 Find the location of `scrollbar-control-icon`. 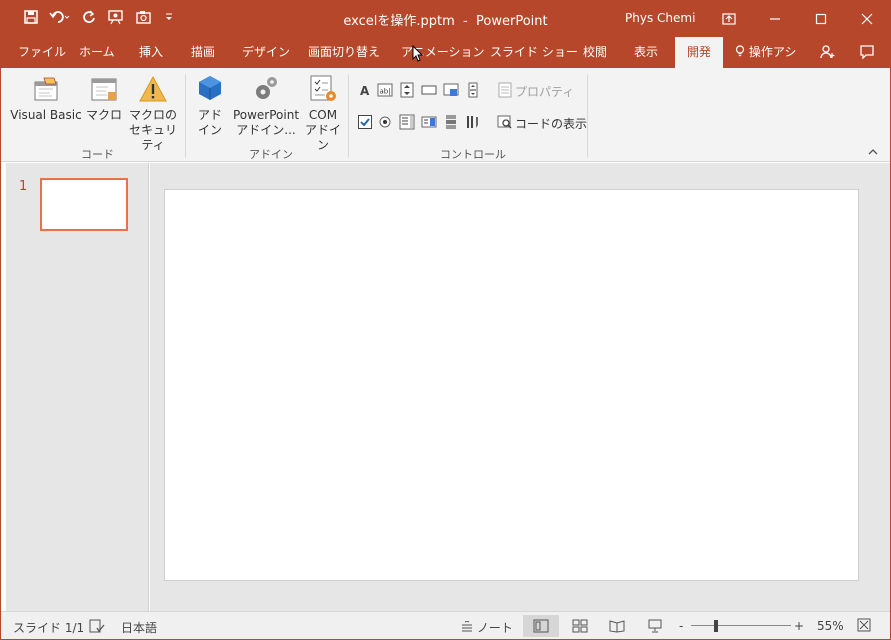

scrollbar-control-icon is located at coordinates (473, 90).